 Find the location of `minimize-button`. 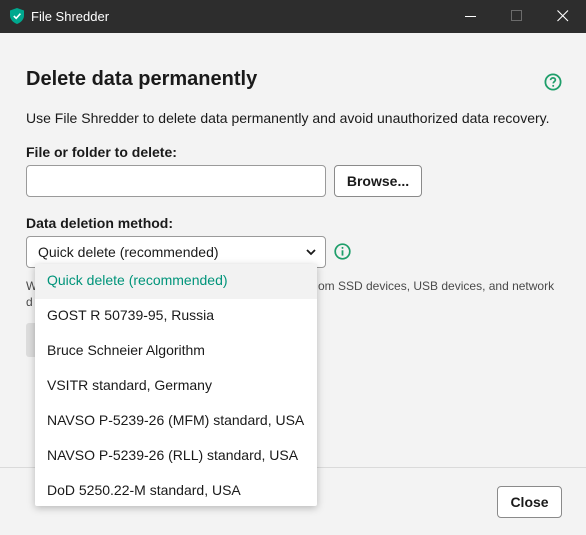

minimize-button is located at coordinates (471, 16).